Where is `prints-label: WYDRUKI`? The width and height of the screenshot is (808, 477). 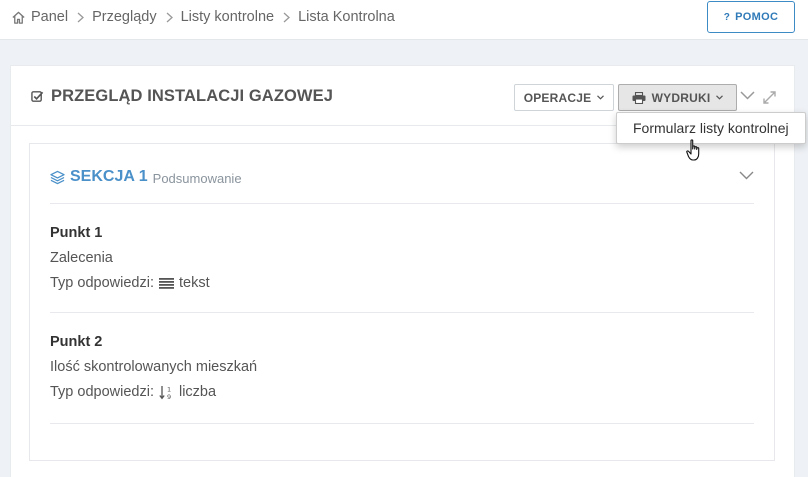
prints-label: WYDRUKI is located at coordinates (681, 97).